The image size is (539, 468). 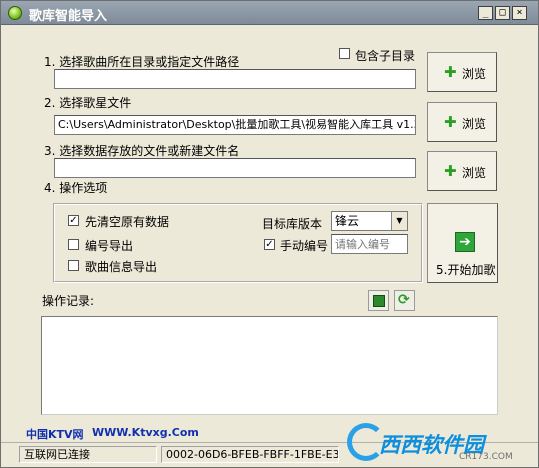 What do you see at coordinates (466, 270) in the screenshot?
I see `start-import-label: 5.开始加歌` at bounding box center [466, 270].